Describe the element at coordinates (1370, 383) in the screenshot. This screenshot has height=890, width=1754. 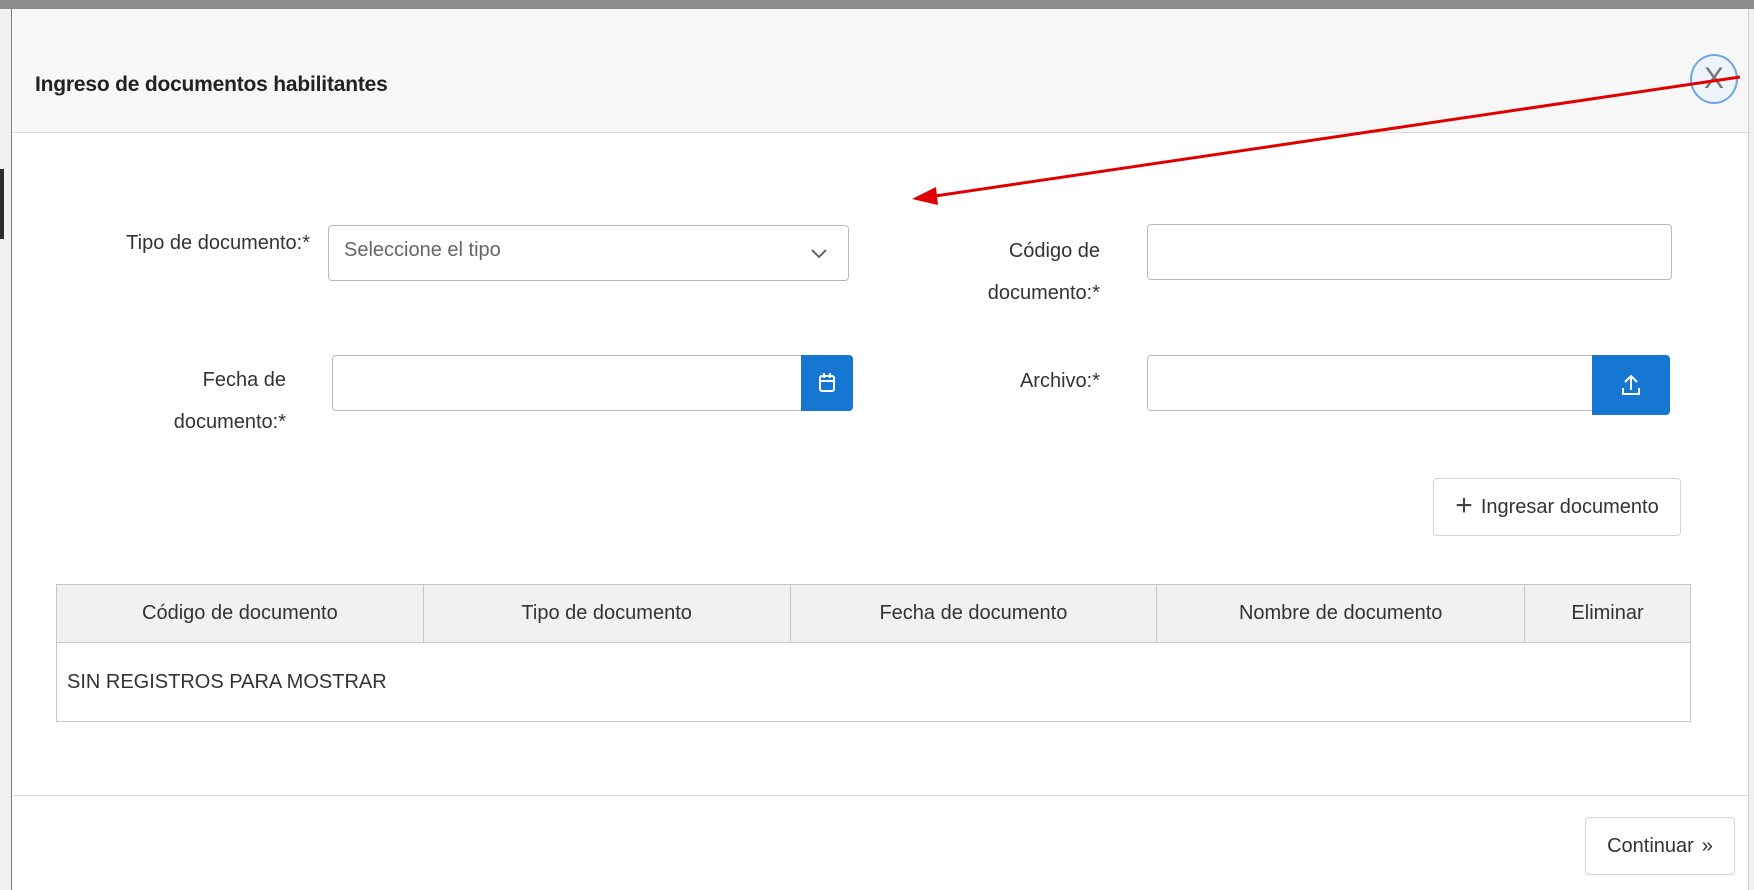
I see `archivo-input` at that location.